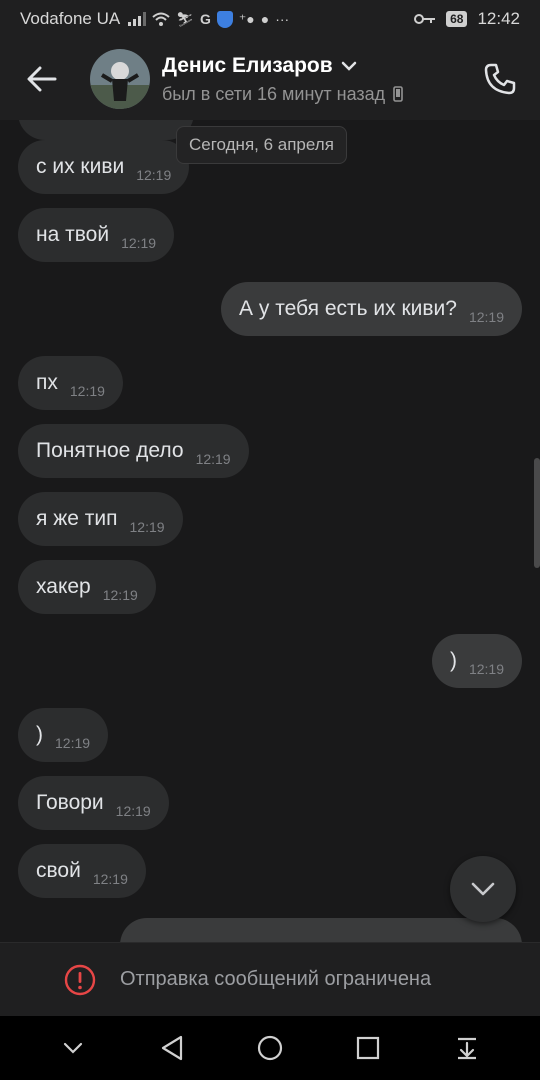  What do you see at coordinates (110, 450) in the screenshot?
I see `message-text: Понятное дело` at bounding box center [110, 450].